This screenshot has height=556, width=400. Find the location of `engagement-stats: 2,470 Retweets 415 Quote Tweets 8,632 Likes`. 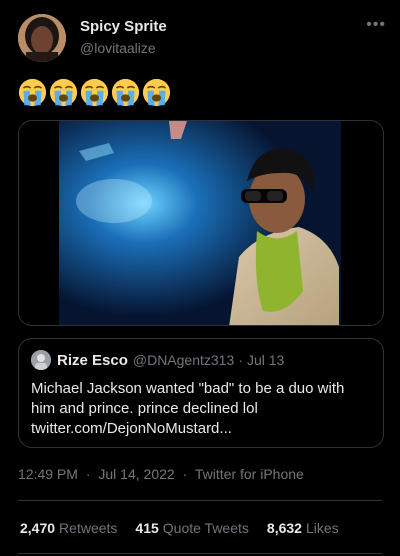

engagement-stats: 2,470 Retweets 415 Quote Tweets 8,632 Likes is located at coordinates (179, 528).